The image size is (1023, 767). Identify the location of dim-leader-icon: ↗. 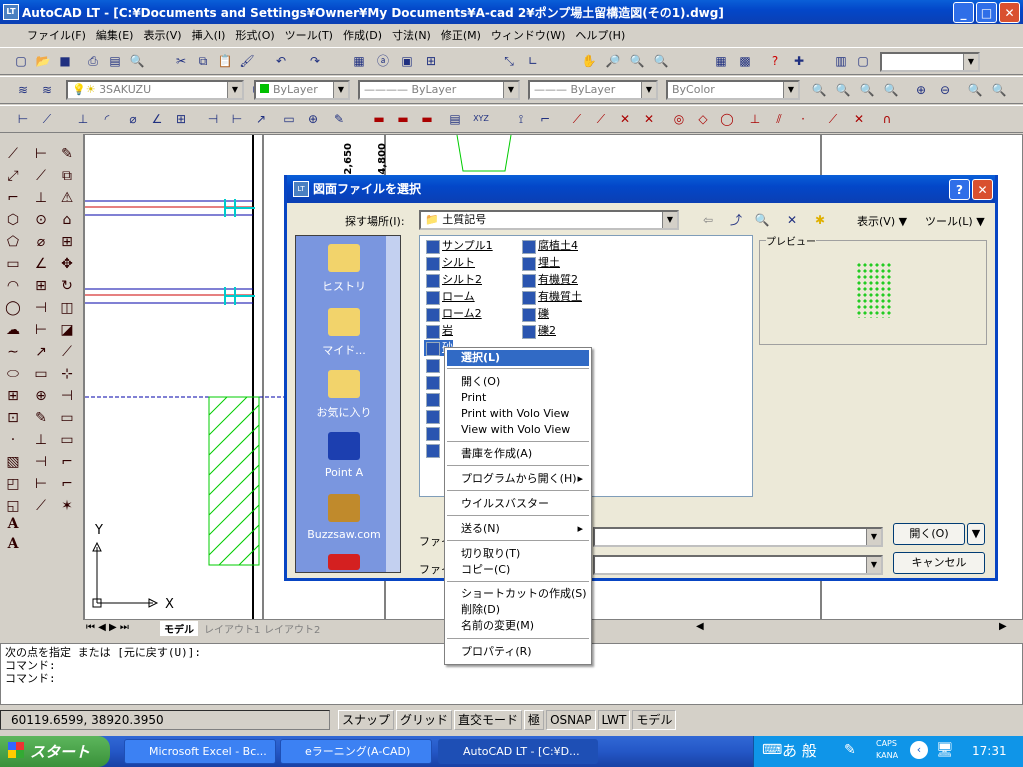
(261, 119).